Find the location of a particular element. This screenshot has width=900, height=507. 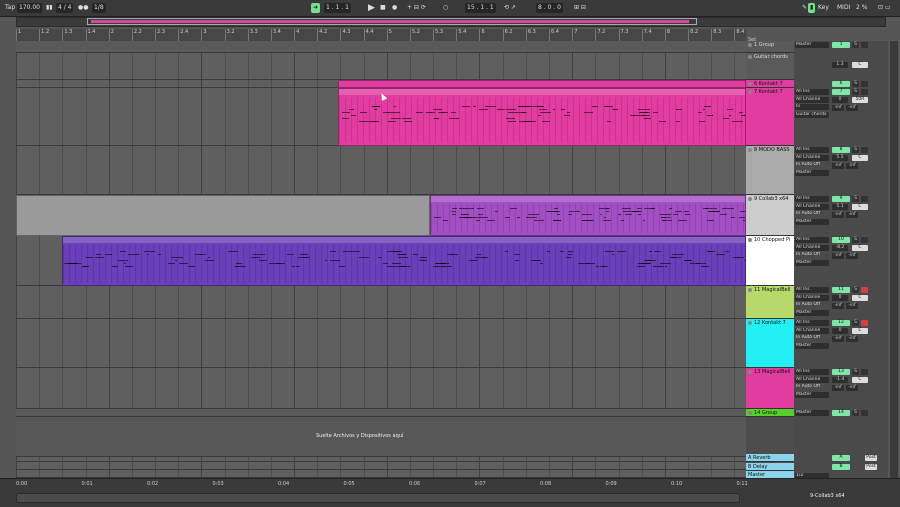

horizontal-scrollbar is located at coordinates (378, 498).